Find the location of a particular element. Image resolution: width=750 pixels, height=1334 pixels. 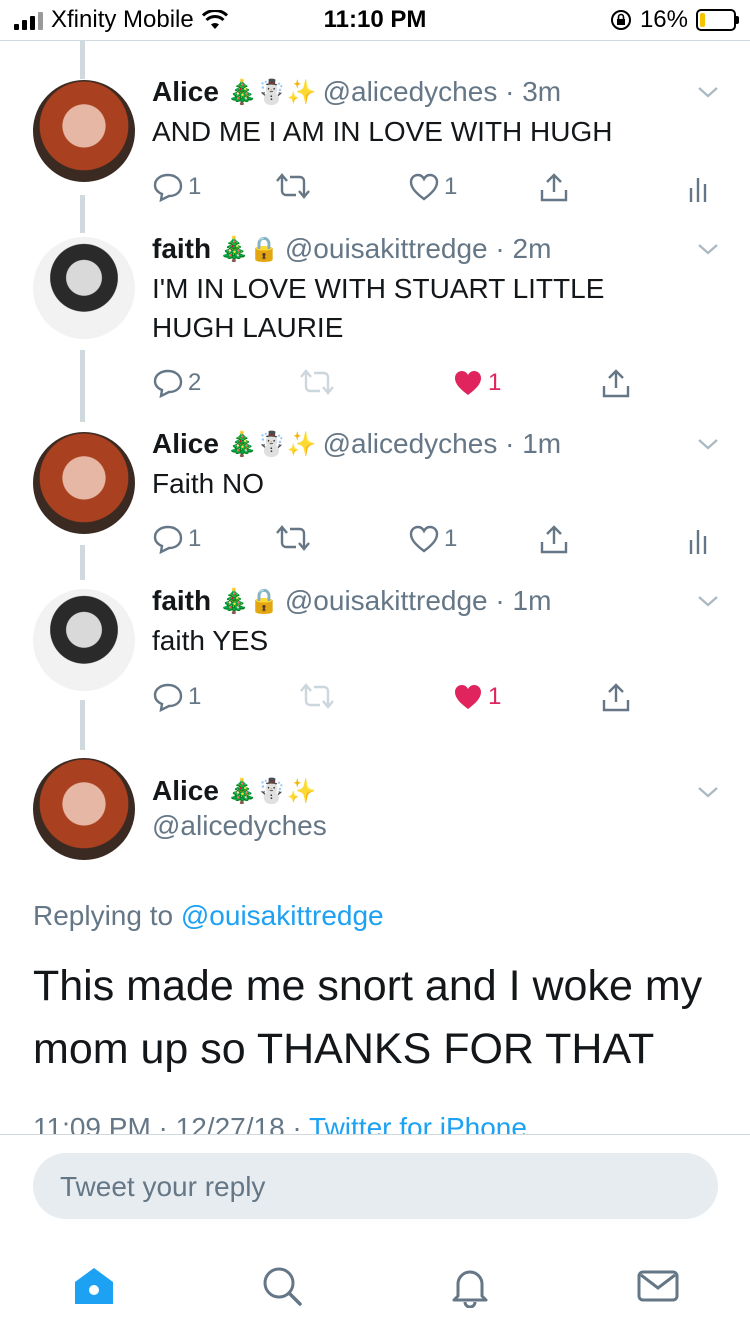

tweet-age: 3m is located at coordinates (542, 91).